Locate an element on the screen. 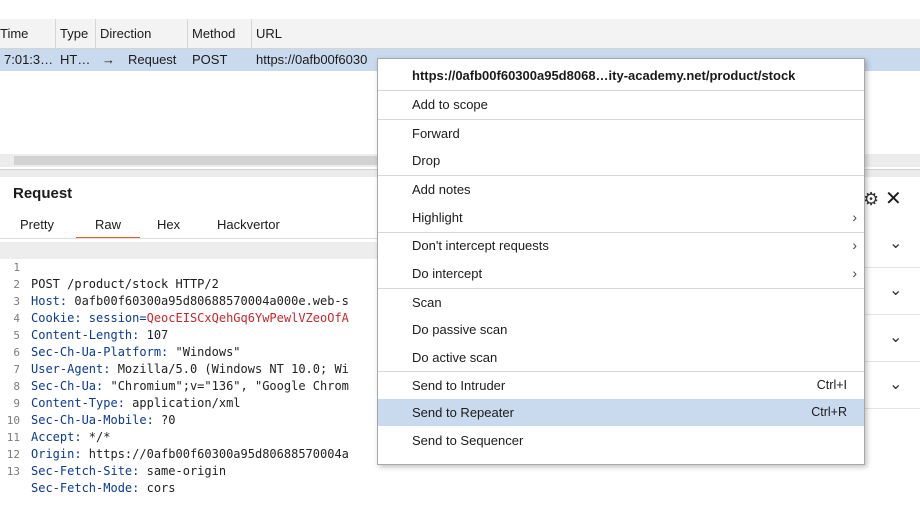 This screenshot has width=920, height=514. header-value: cors is located at coordinates (157, 488).